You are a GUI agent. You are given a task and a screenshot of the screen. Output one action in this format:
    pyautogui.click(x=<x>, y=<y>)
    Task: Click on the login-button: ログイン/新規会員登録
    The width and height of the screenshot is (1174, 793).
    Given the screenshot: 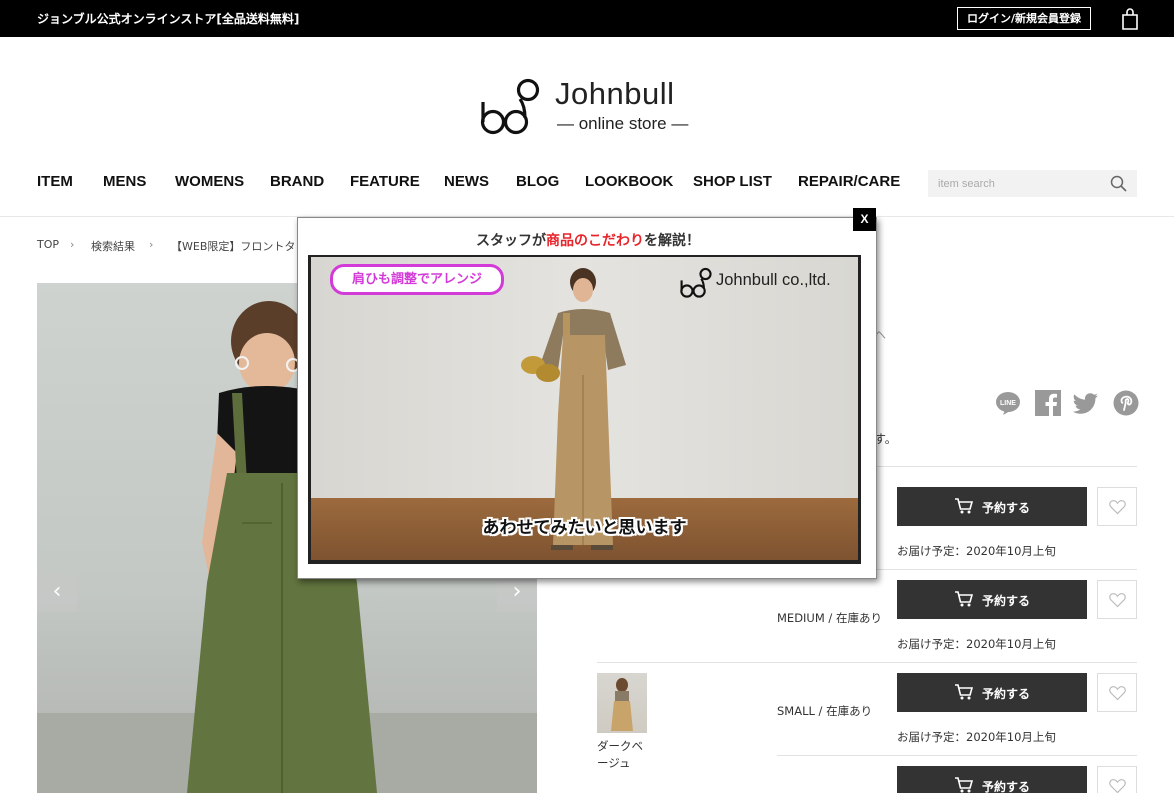 What is the action you would take?
    pyautogui.click(x=1024, y=18)
    